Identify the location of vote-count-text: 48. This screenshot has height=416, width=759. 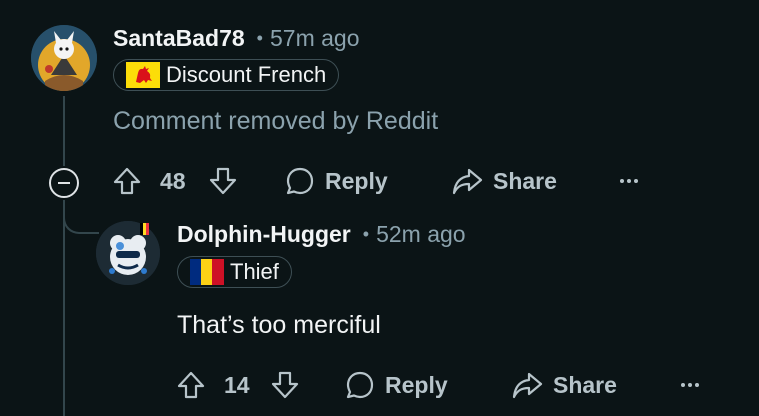
(173, 180).